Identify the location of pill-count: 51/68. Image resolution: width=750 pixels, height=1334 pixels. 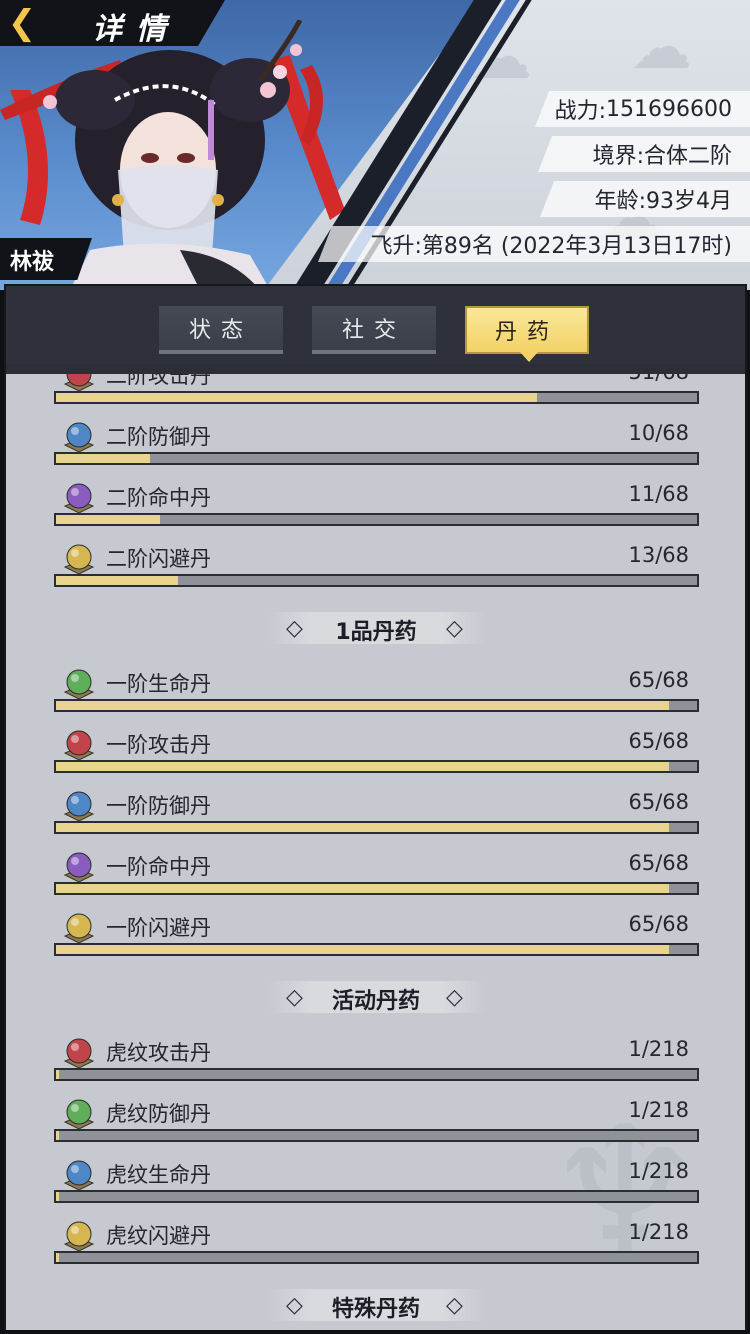
(658, 374).